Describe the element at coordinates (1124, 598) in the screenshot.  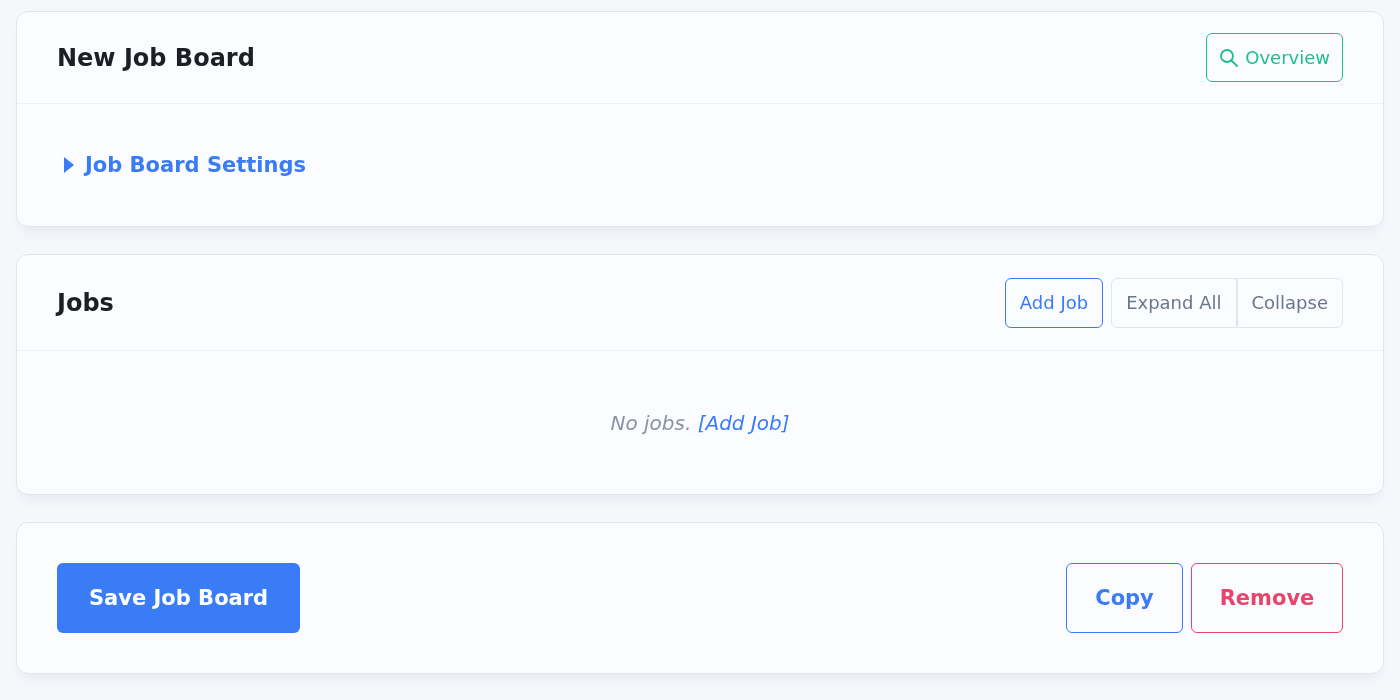
I see `copy-button: Copy` at that location.